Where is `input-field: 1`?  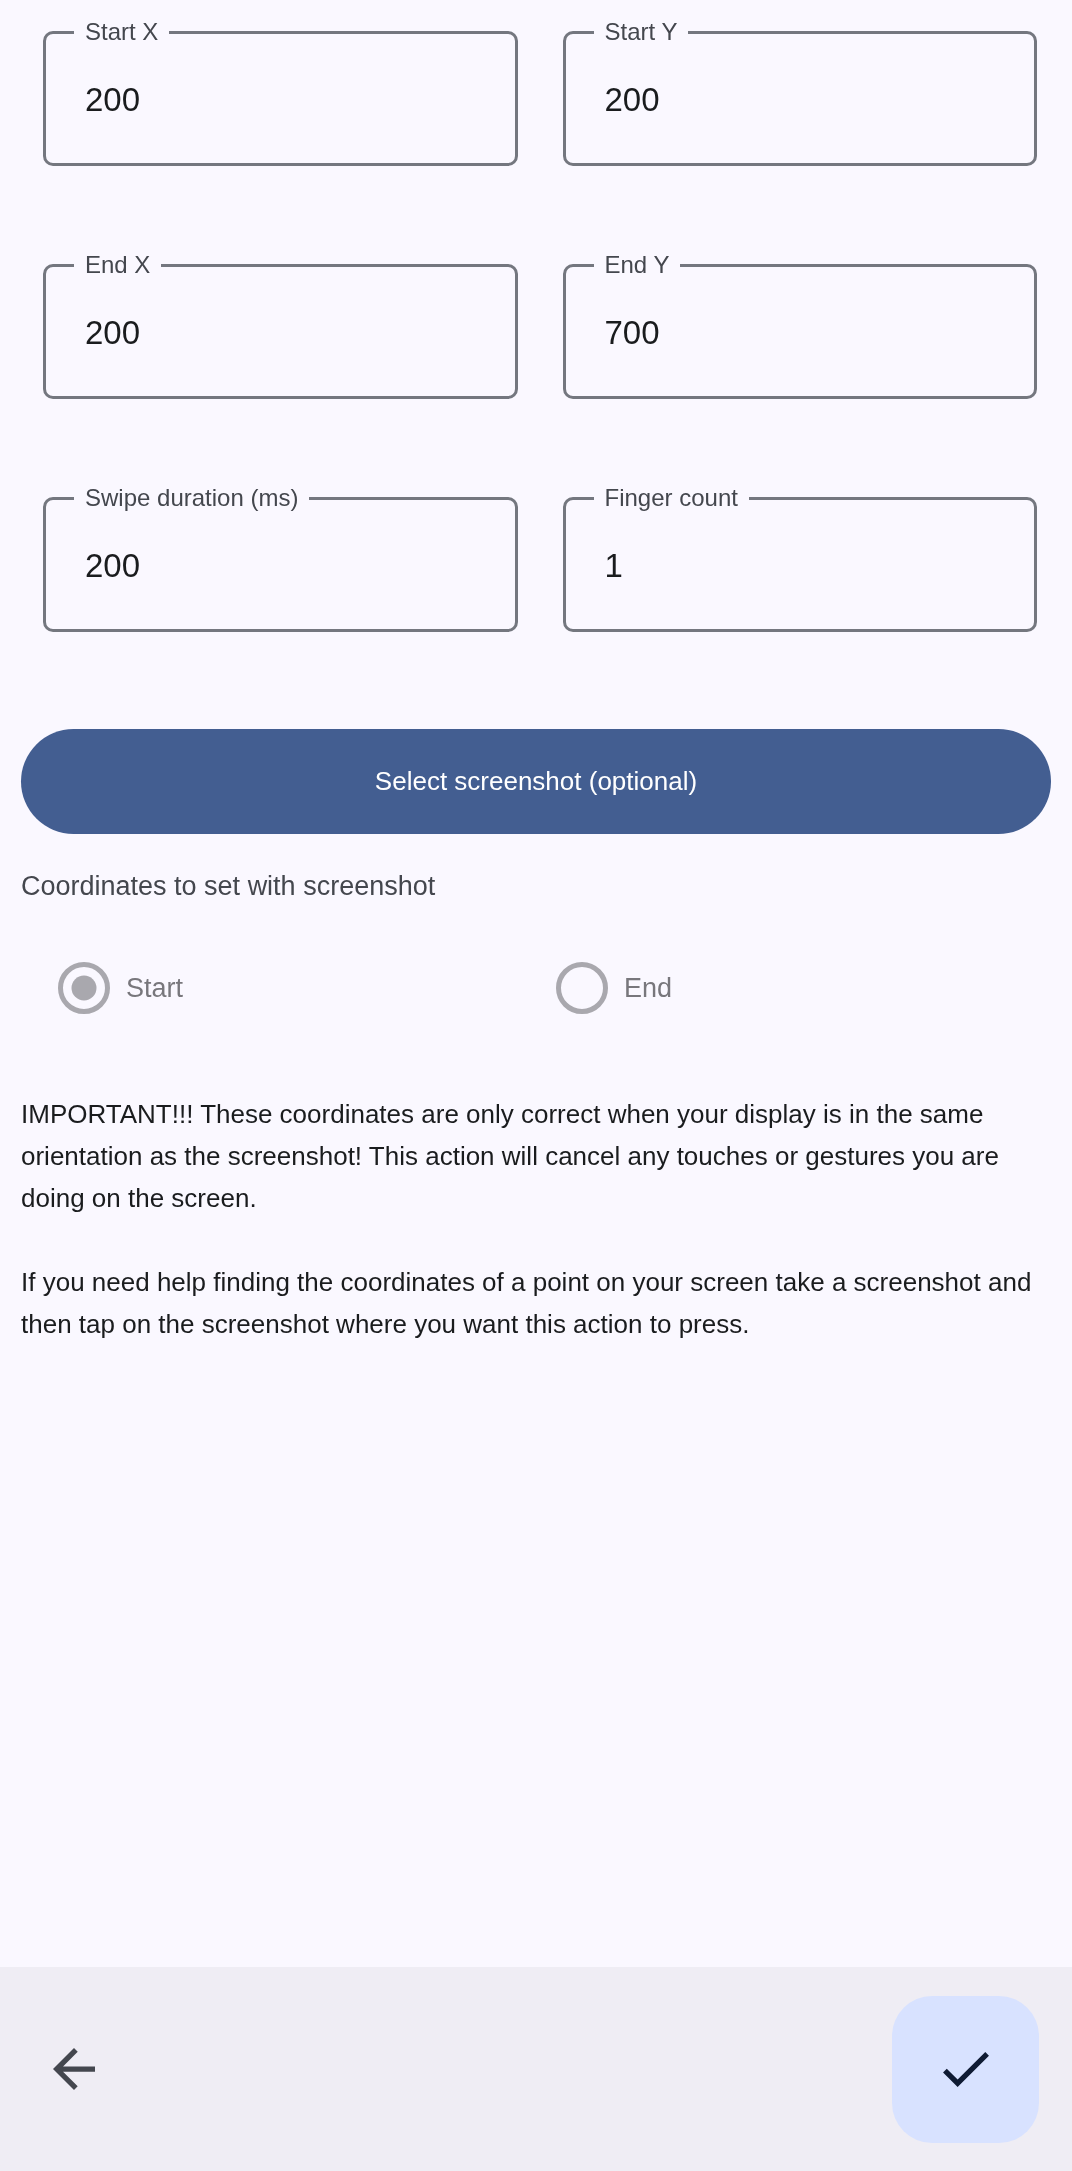
input-field: 1 is located at coordinates (799, 570).